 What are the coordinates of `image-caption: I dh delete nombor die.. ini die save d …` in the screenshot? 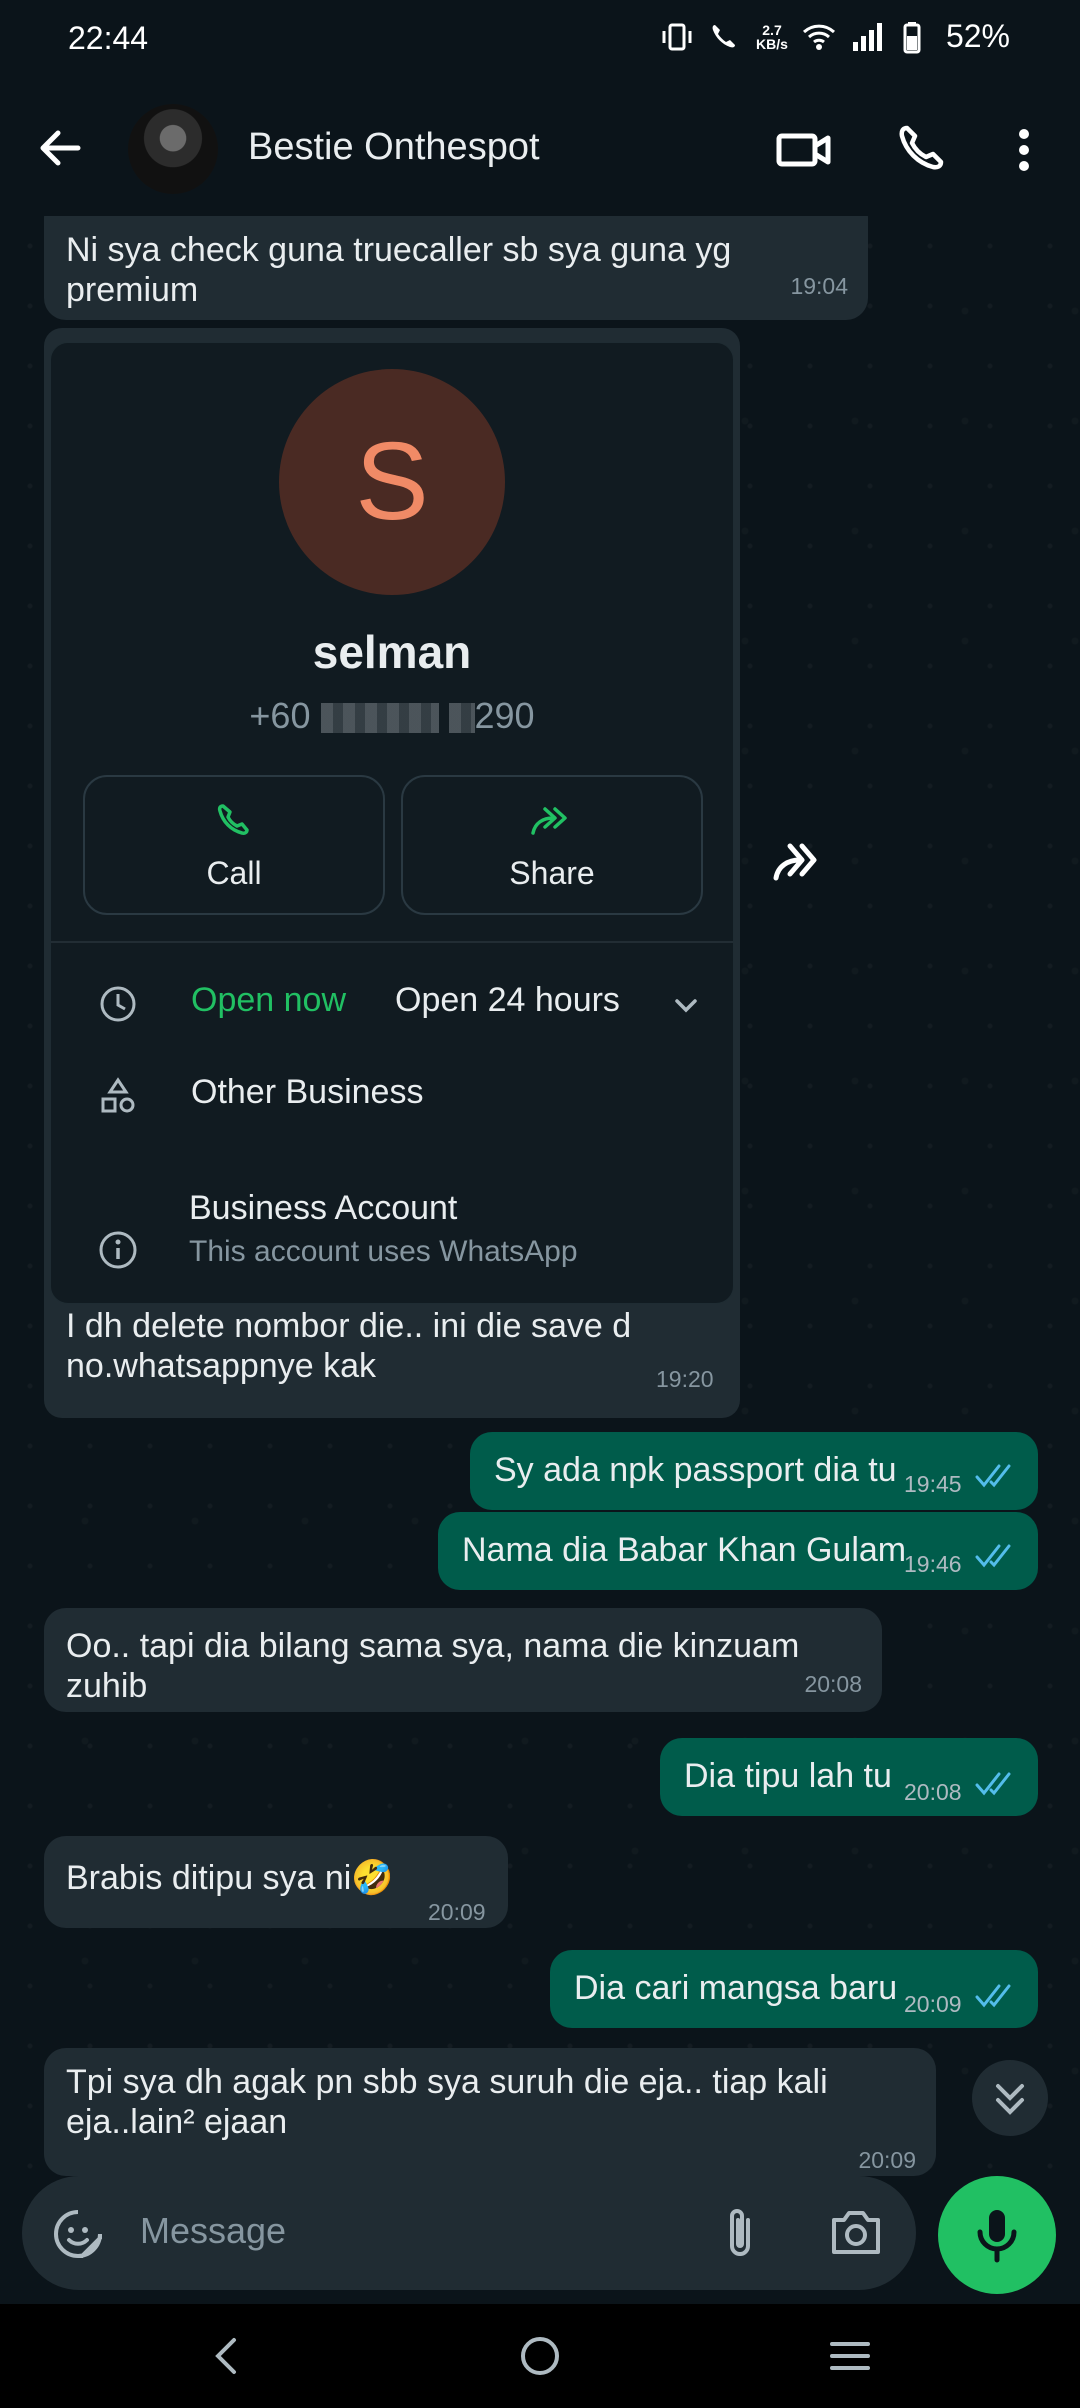 It's located at (349, 1346).